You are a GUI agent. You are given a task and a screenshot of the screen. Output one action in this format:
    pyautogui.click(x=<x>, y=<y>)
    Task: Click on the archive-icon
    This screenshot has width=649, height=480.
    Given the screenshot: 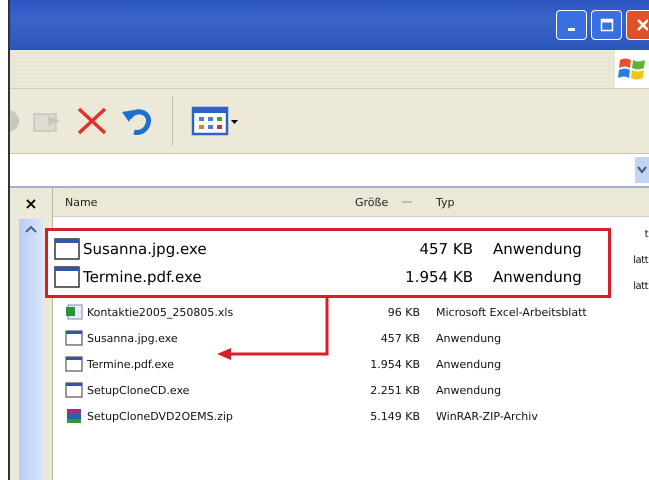 What is the action you would take?
    pyautogui.click(x=74, y=416)
    